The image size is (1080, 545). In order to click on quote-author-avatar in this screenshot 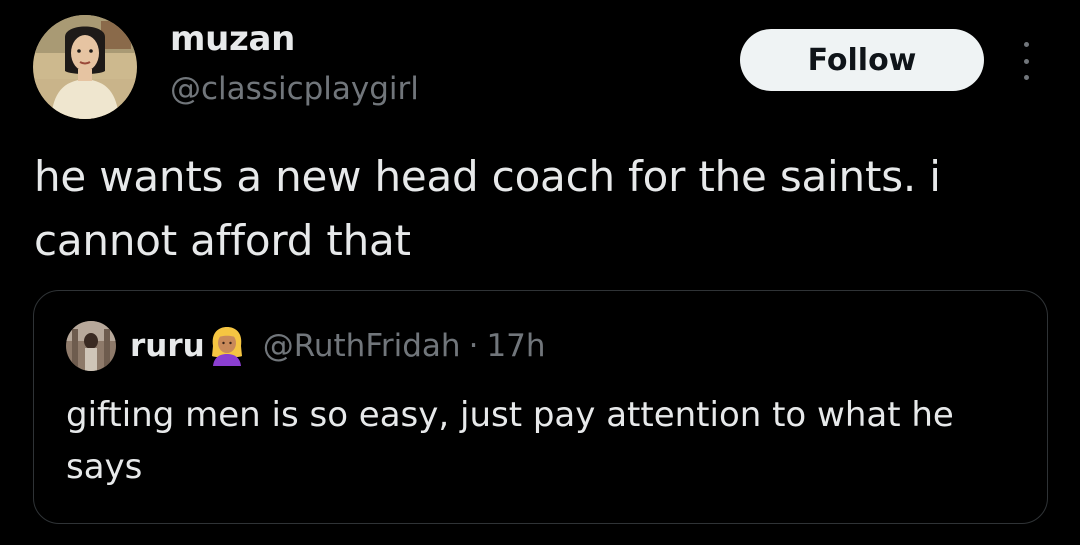, I will do `click(91, 346)`.